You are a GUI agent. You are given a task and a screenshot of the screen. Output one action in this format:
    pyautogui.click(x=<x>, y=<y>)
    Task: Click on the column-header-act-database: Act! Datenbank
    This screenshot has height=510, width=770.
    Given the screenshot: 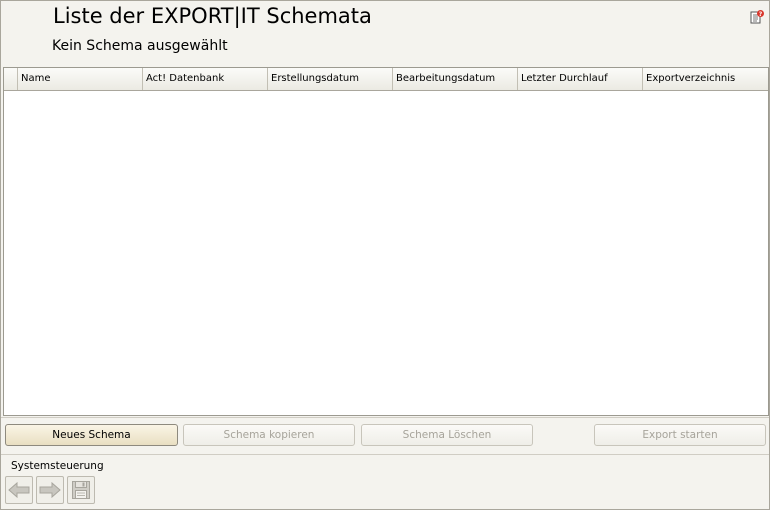 What is the action you would take?
    pyautogui.click(x=205, y=79)
    